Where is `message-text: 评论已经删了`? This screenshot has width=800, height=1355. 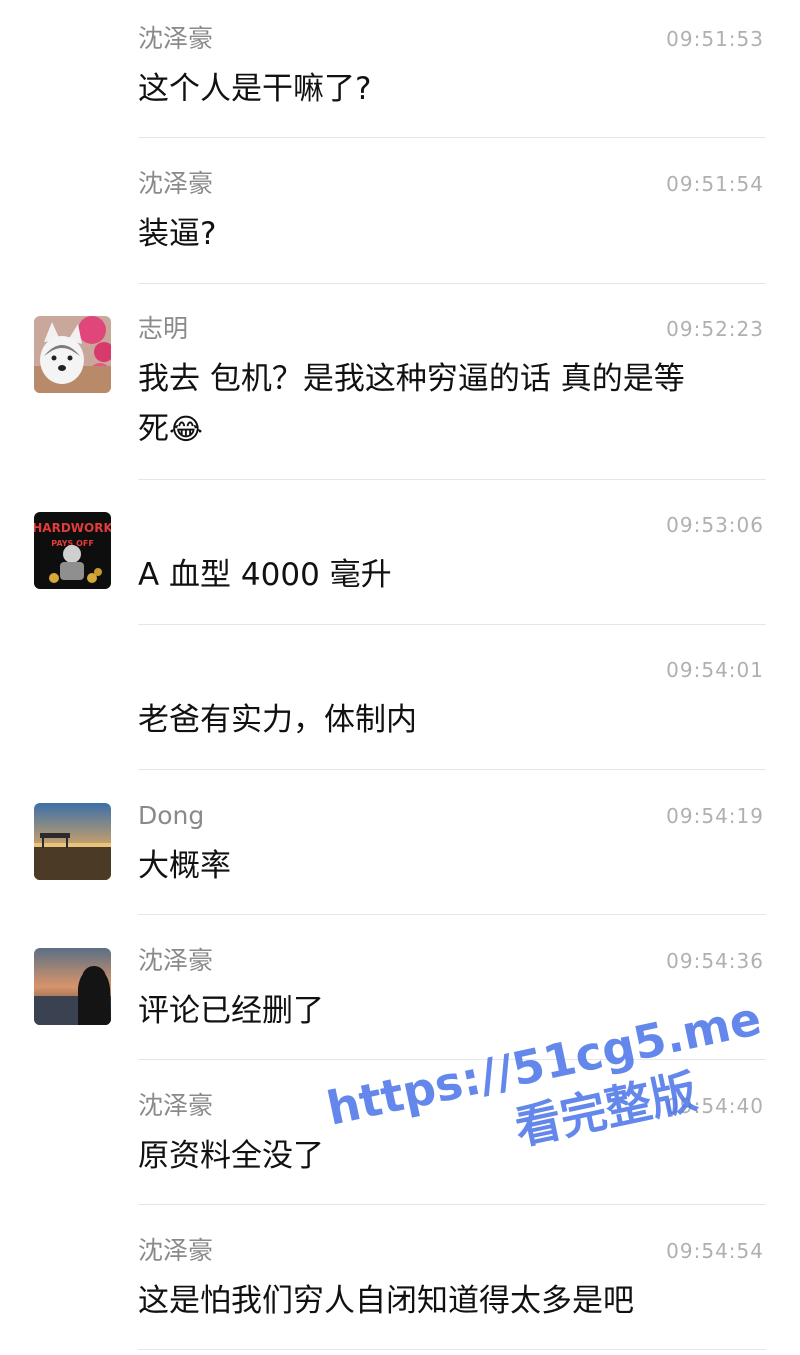
message-text: 评论已经删了 is located at coordinates (231, 1011).